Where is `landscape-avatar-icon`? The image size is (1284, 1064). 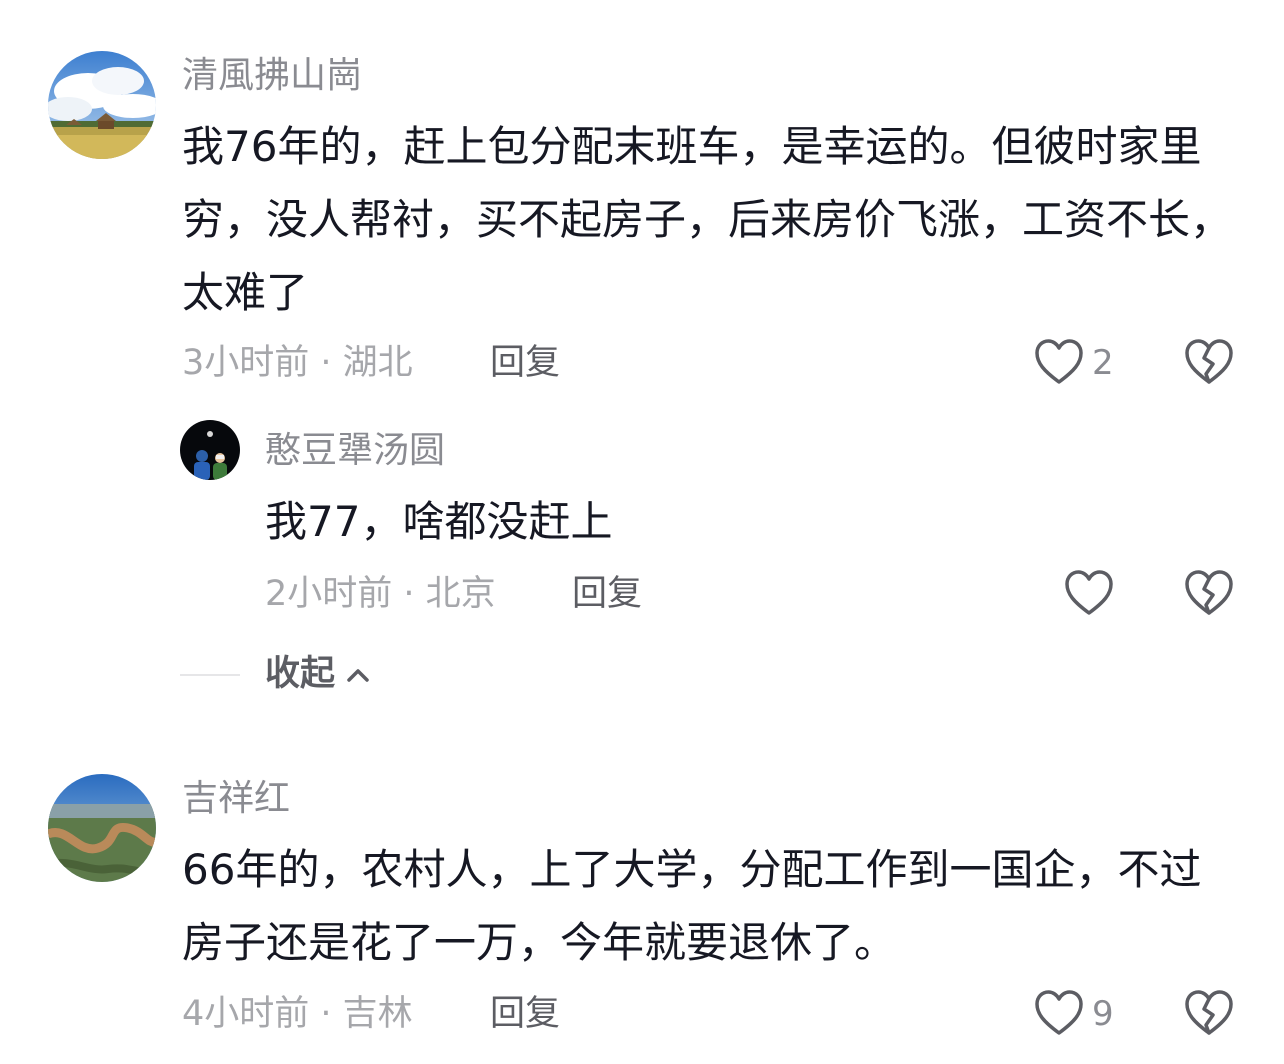 landscape-avatar-icon is located at coordinates (102, 105).